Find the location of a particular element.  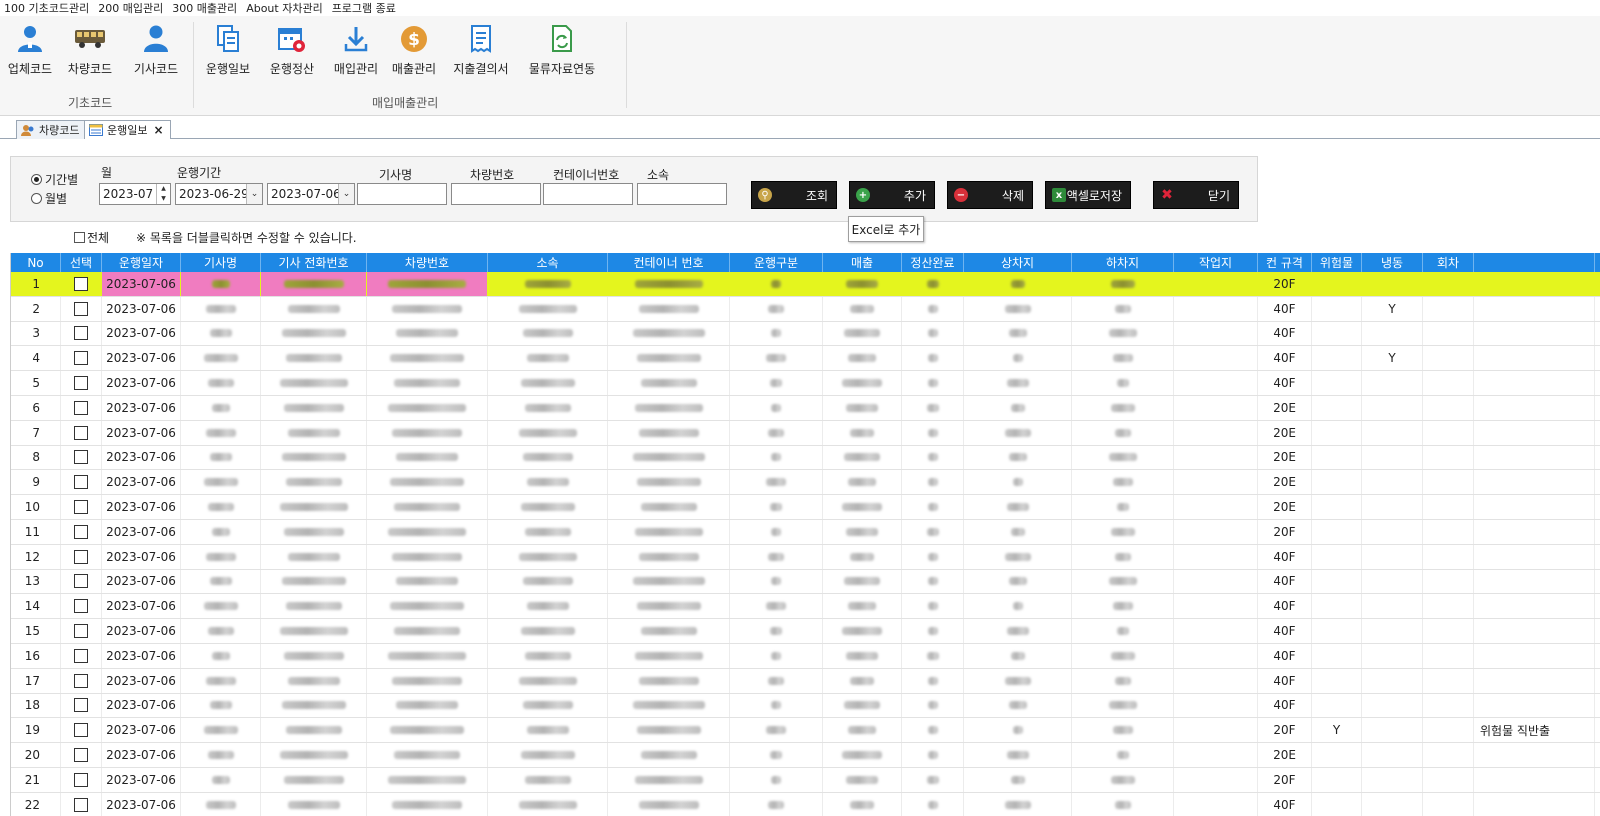

vehicle-input is located at coordinates (496, 194).